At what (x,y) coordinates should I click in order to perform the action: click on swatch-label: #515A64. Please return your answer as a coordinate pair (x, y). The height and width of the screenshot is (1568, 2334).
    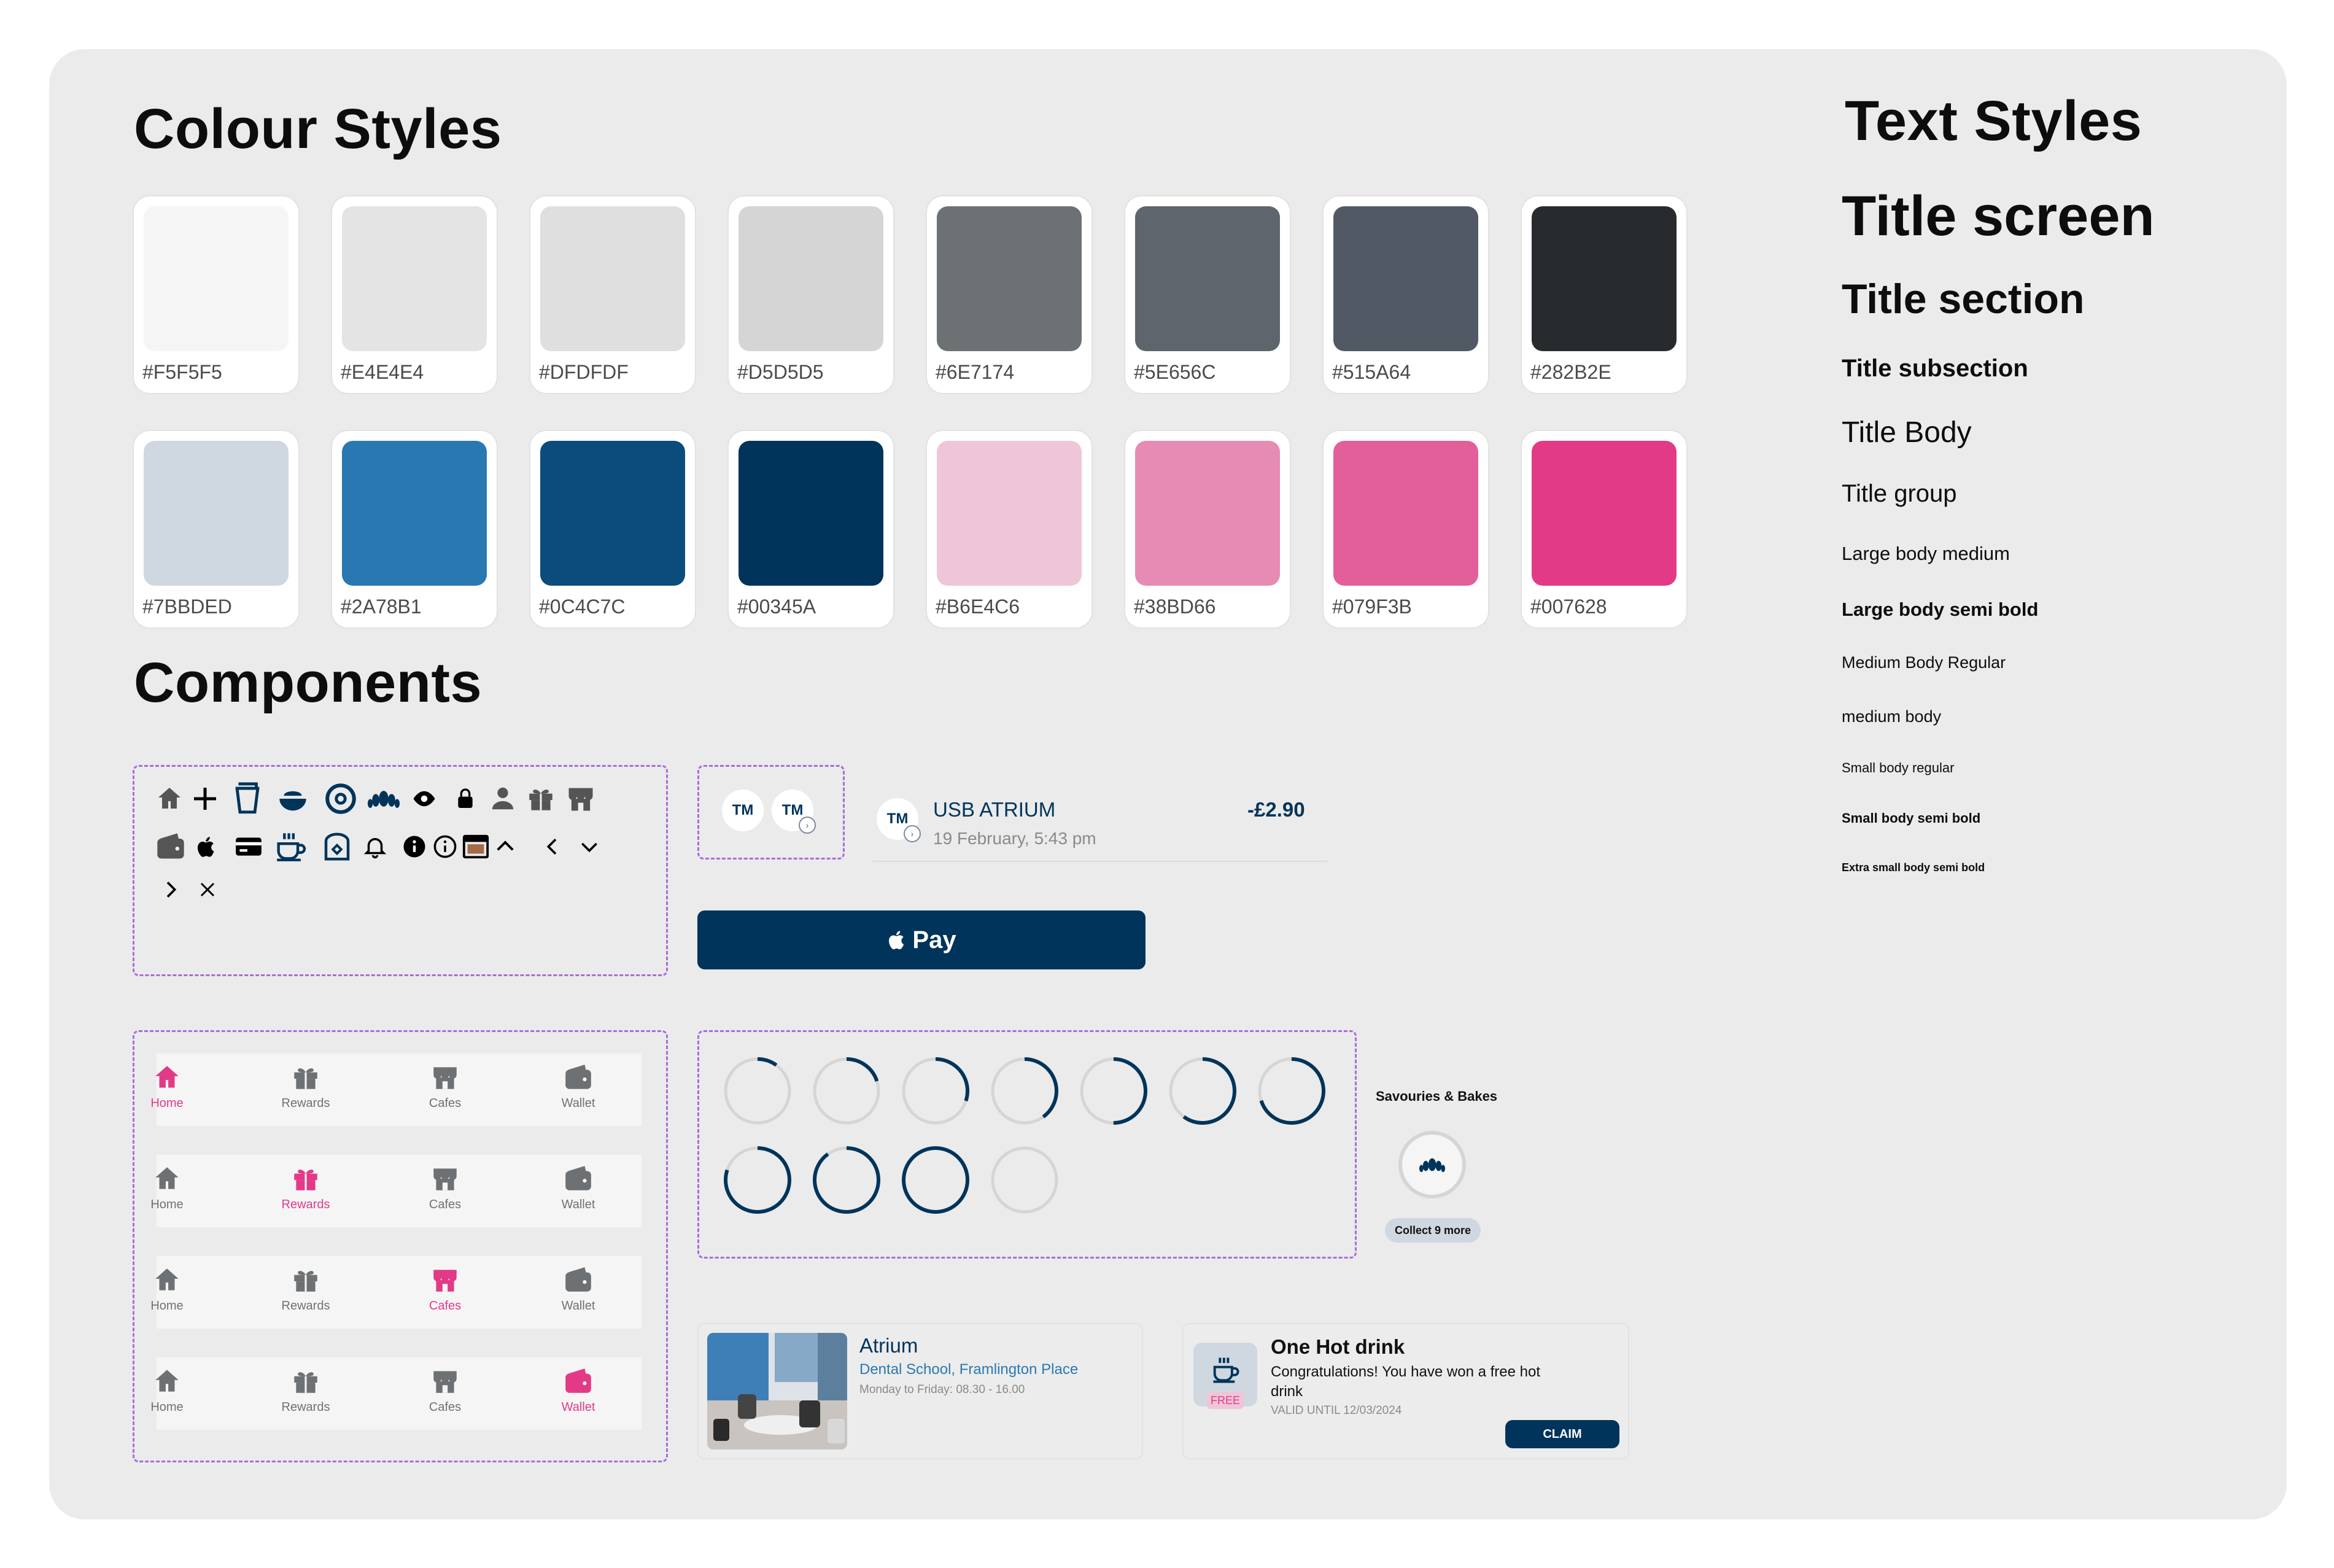
    Looking at the image, I should click on (1372, 372).